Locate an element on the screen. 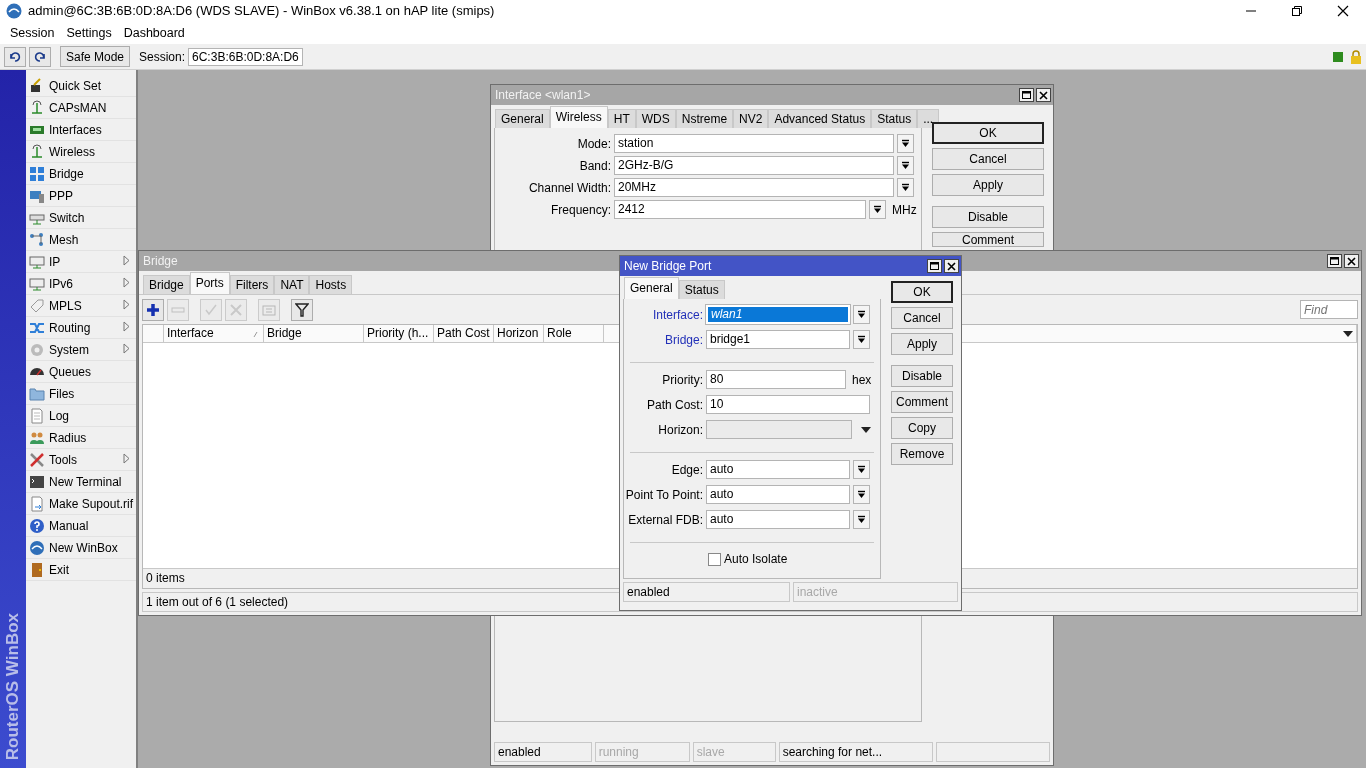 Image resolution: width=1366 pixels, height=768 pixels. sidebar-item: Log is located at coordinates (81, 416).